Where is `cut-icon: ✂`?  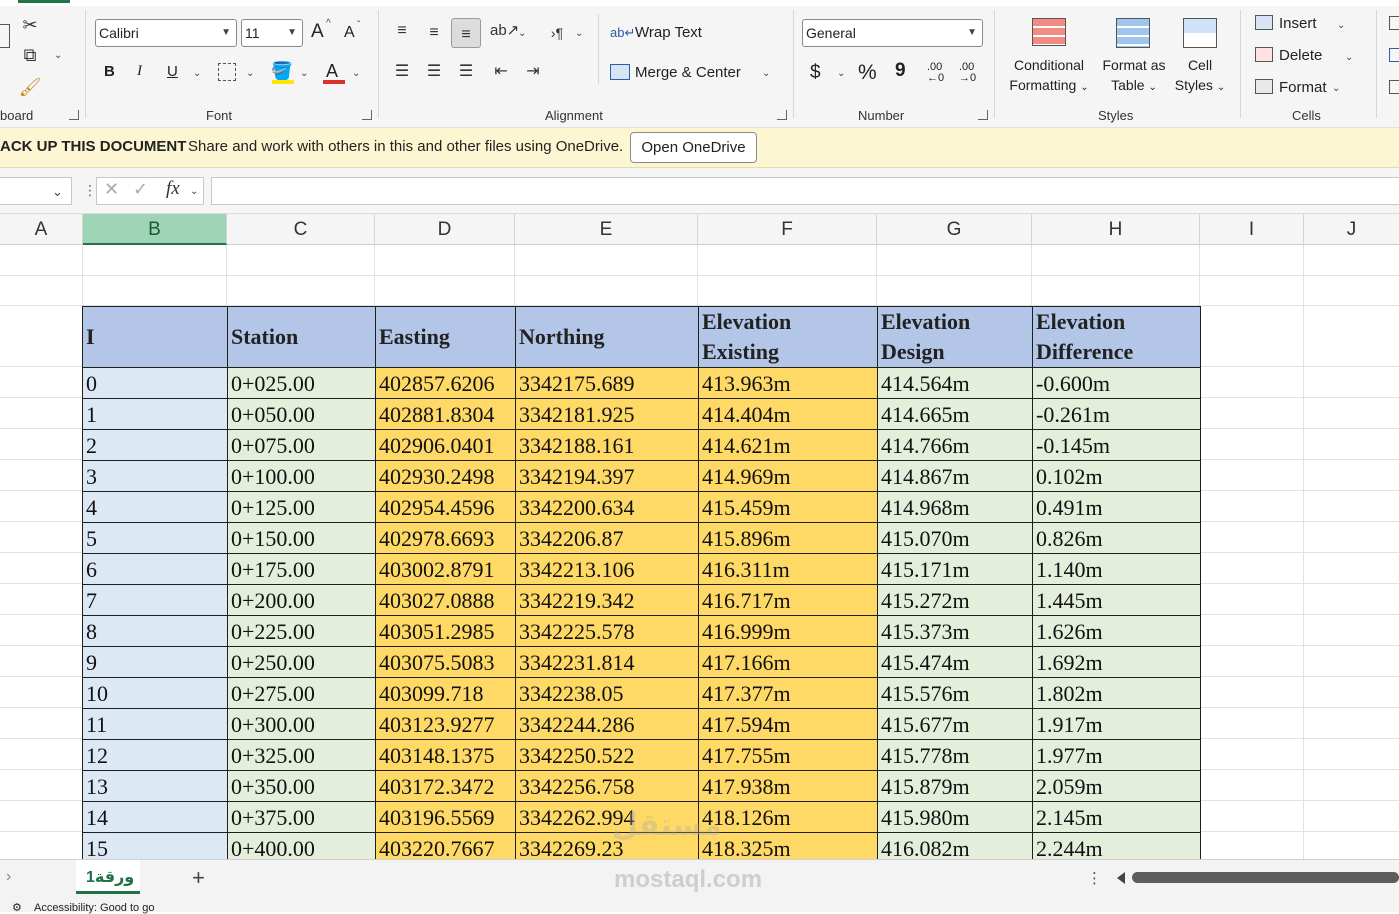
cut-icon: ✂ is located at coordinates (30, 25).